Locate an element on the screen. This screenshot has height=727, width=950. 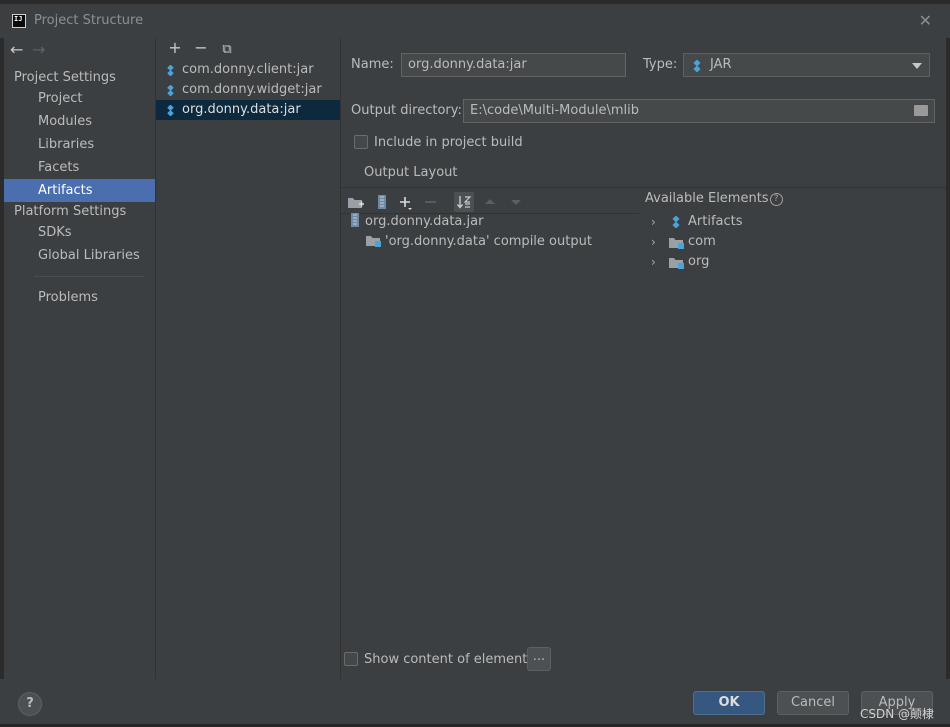
watermark: CSDN @颠棣 is located at coordinates (896, 714).